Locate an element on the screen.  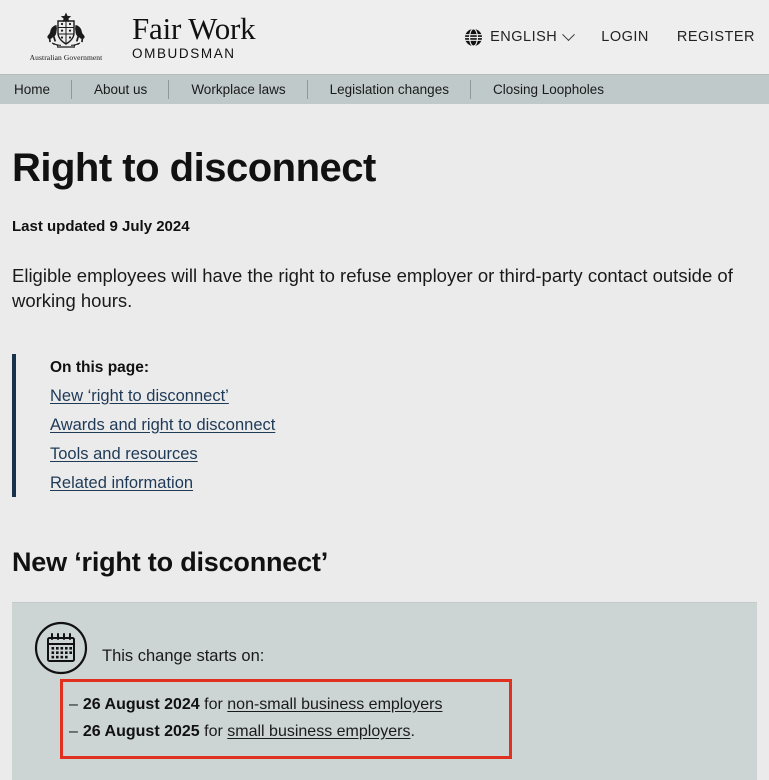
callout-header: This change starts on: is located at coordinates (385, 648).